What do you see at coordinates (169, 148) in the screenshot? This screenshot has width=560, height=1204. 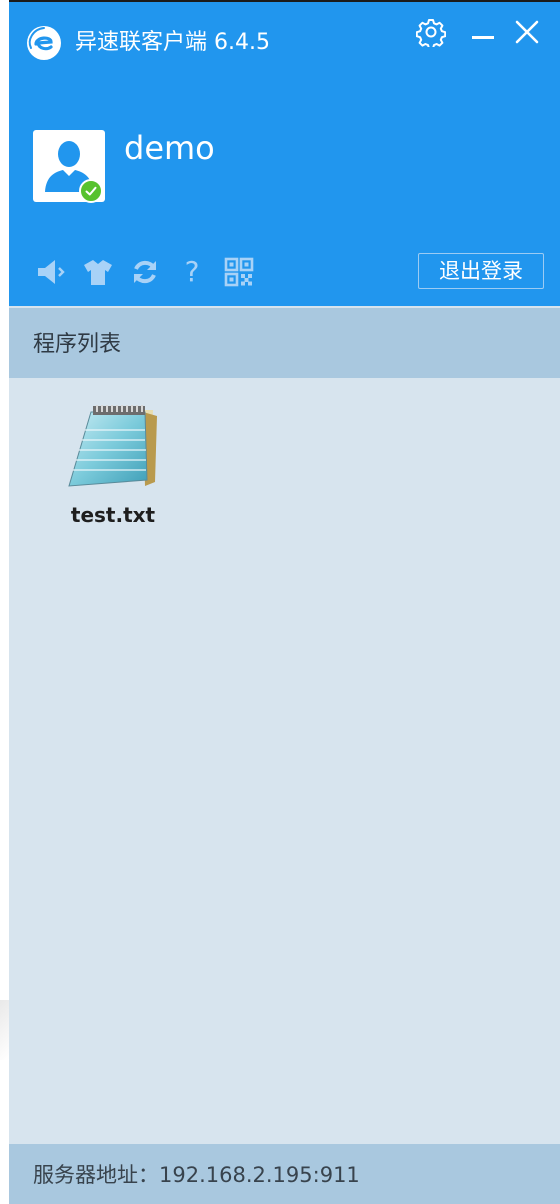 I see `username: demo` at bounding box center [169, 148].